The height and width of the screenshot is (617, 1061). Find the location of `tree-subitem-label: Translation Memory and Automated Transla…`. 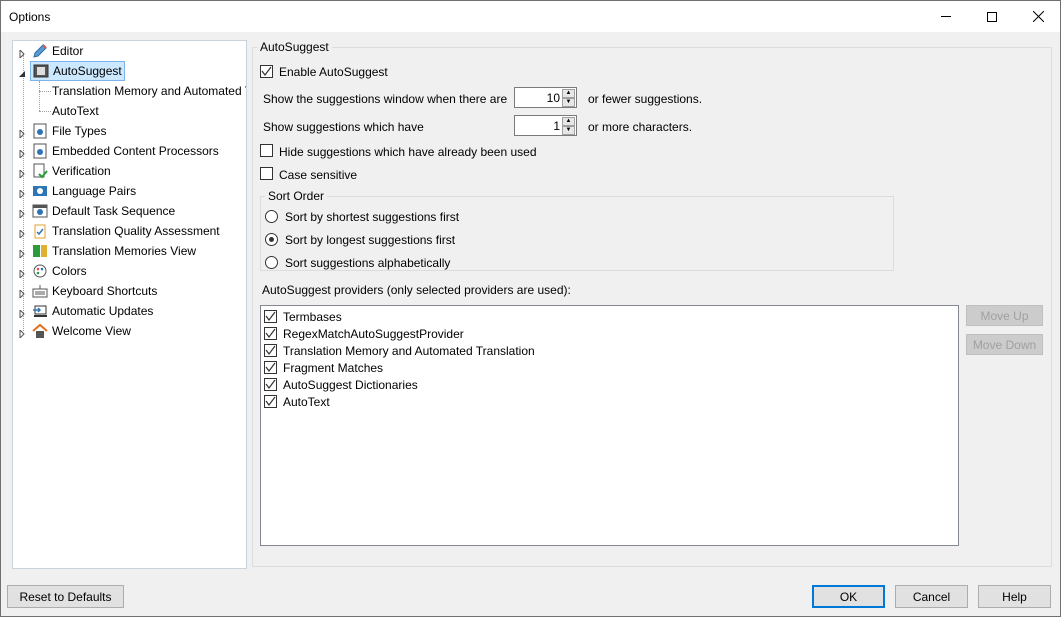

tree-subitem-label: Translation Memory and Automated Transla… is located at coordinates (149, 91).